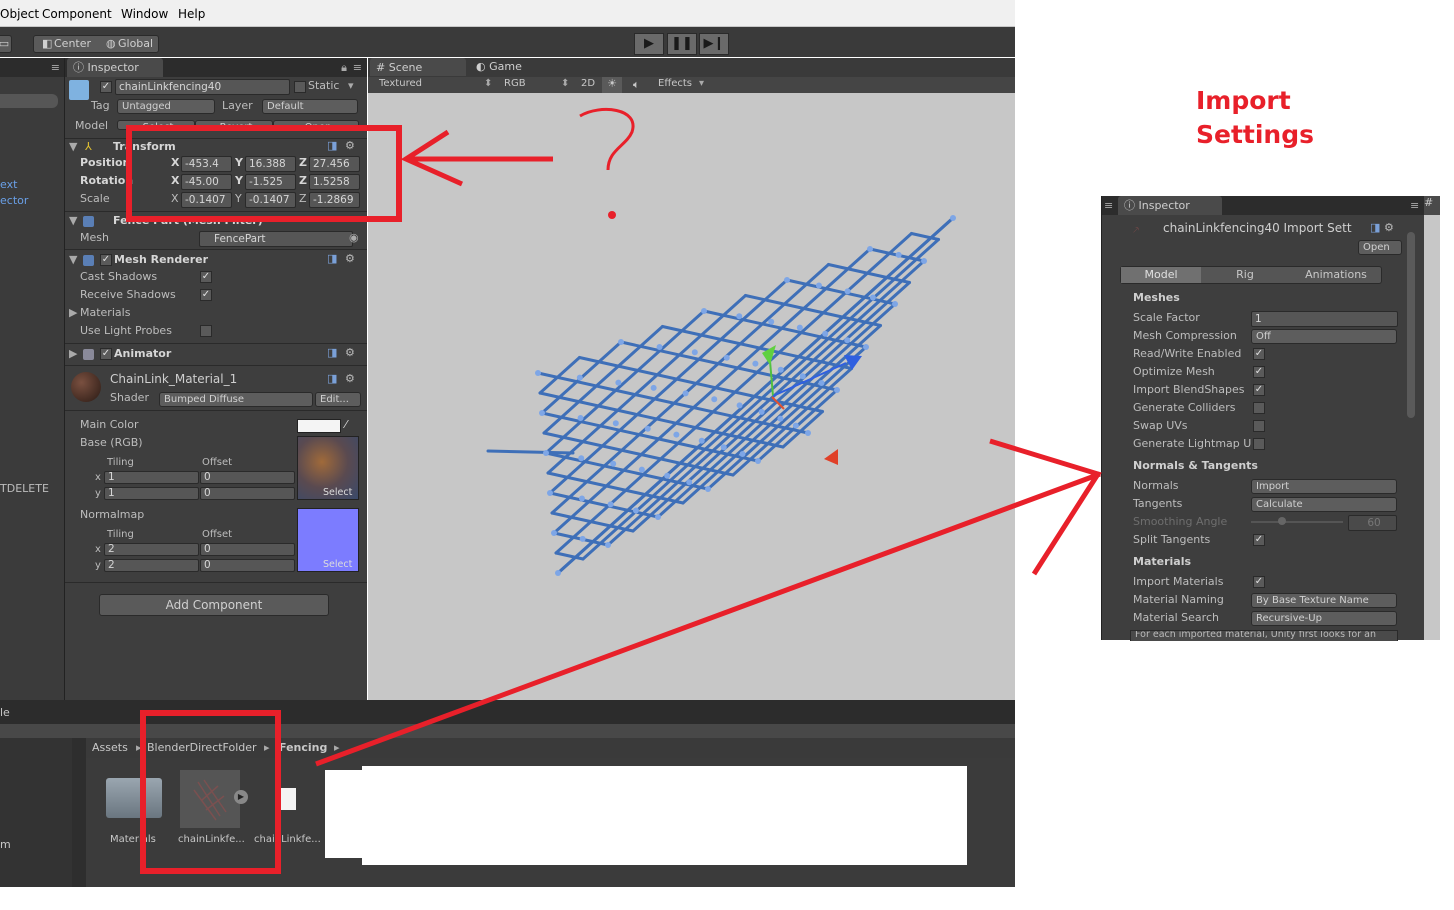  Describe the element at coordinates (334, 200) in the screenshot. I see `scale-z-field: -1.2869` at that location.